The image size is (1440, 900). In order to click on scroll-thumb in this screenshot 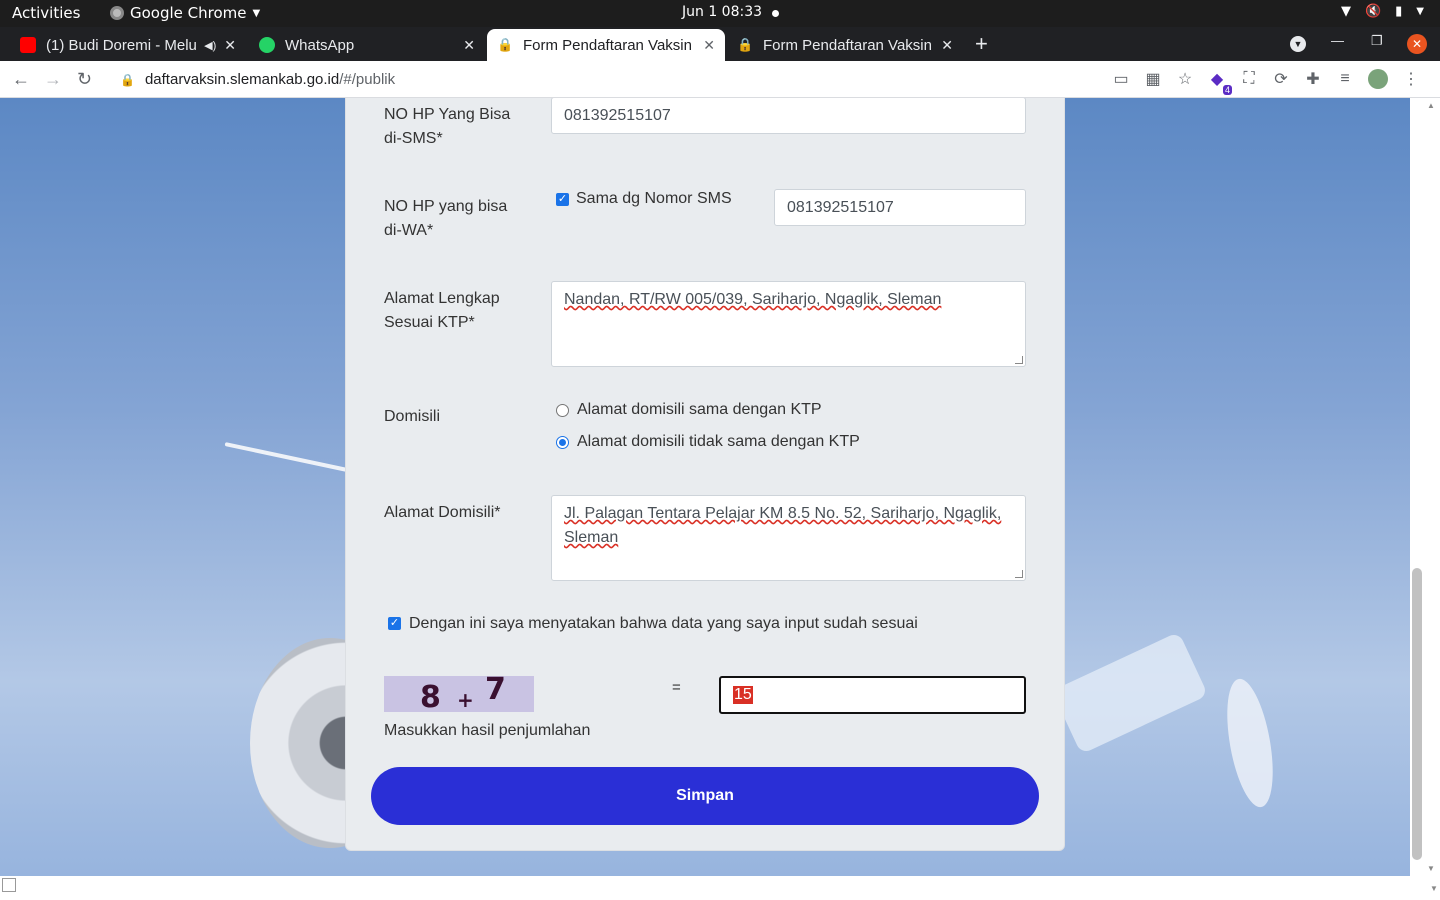, I will do `click(1417, 714)`.